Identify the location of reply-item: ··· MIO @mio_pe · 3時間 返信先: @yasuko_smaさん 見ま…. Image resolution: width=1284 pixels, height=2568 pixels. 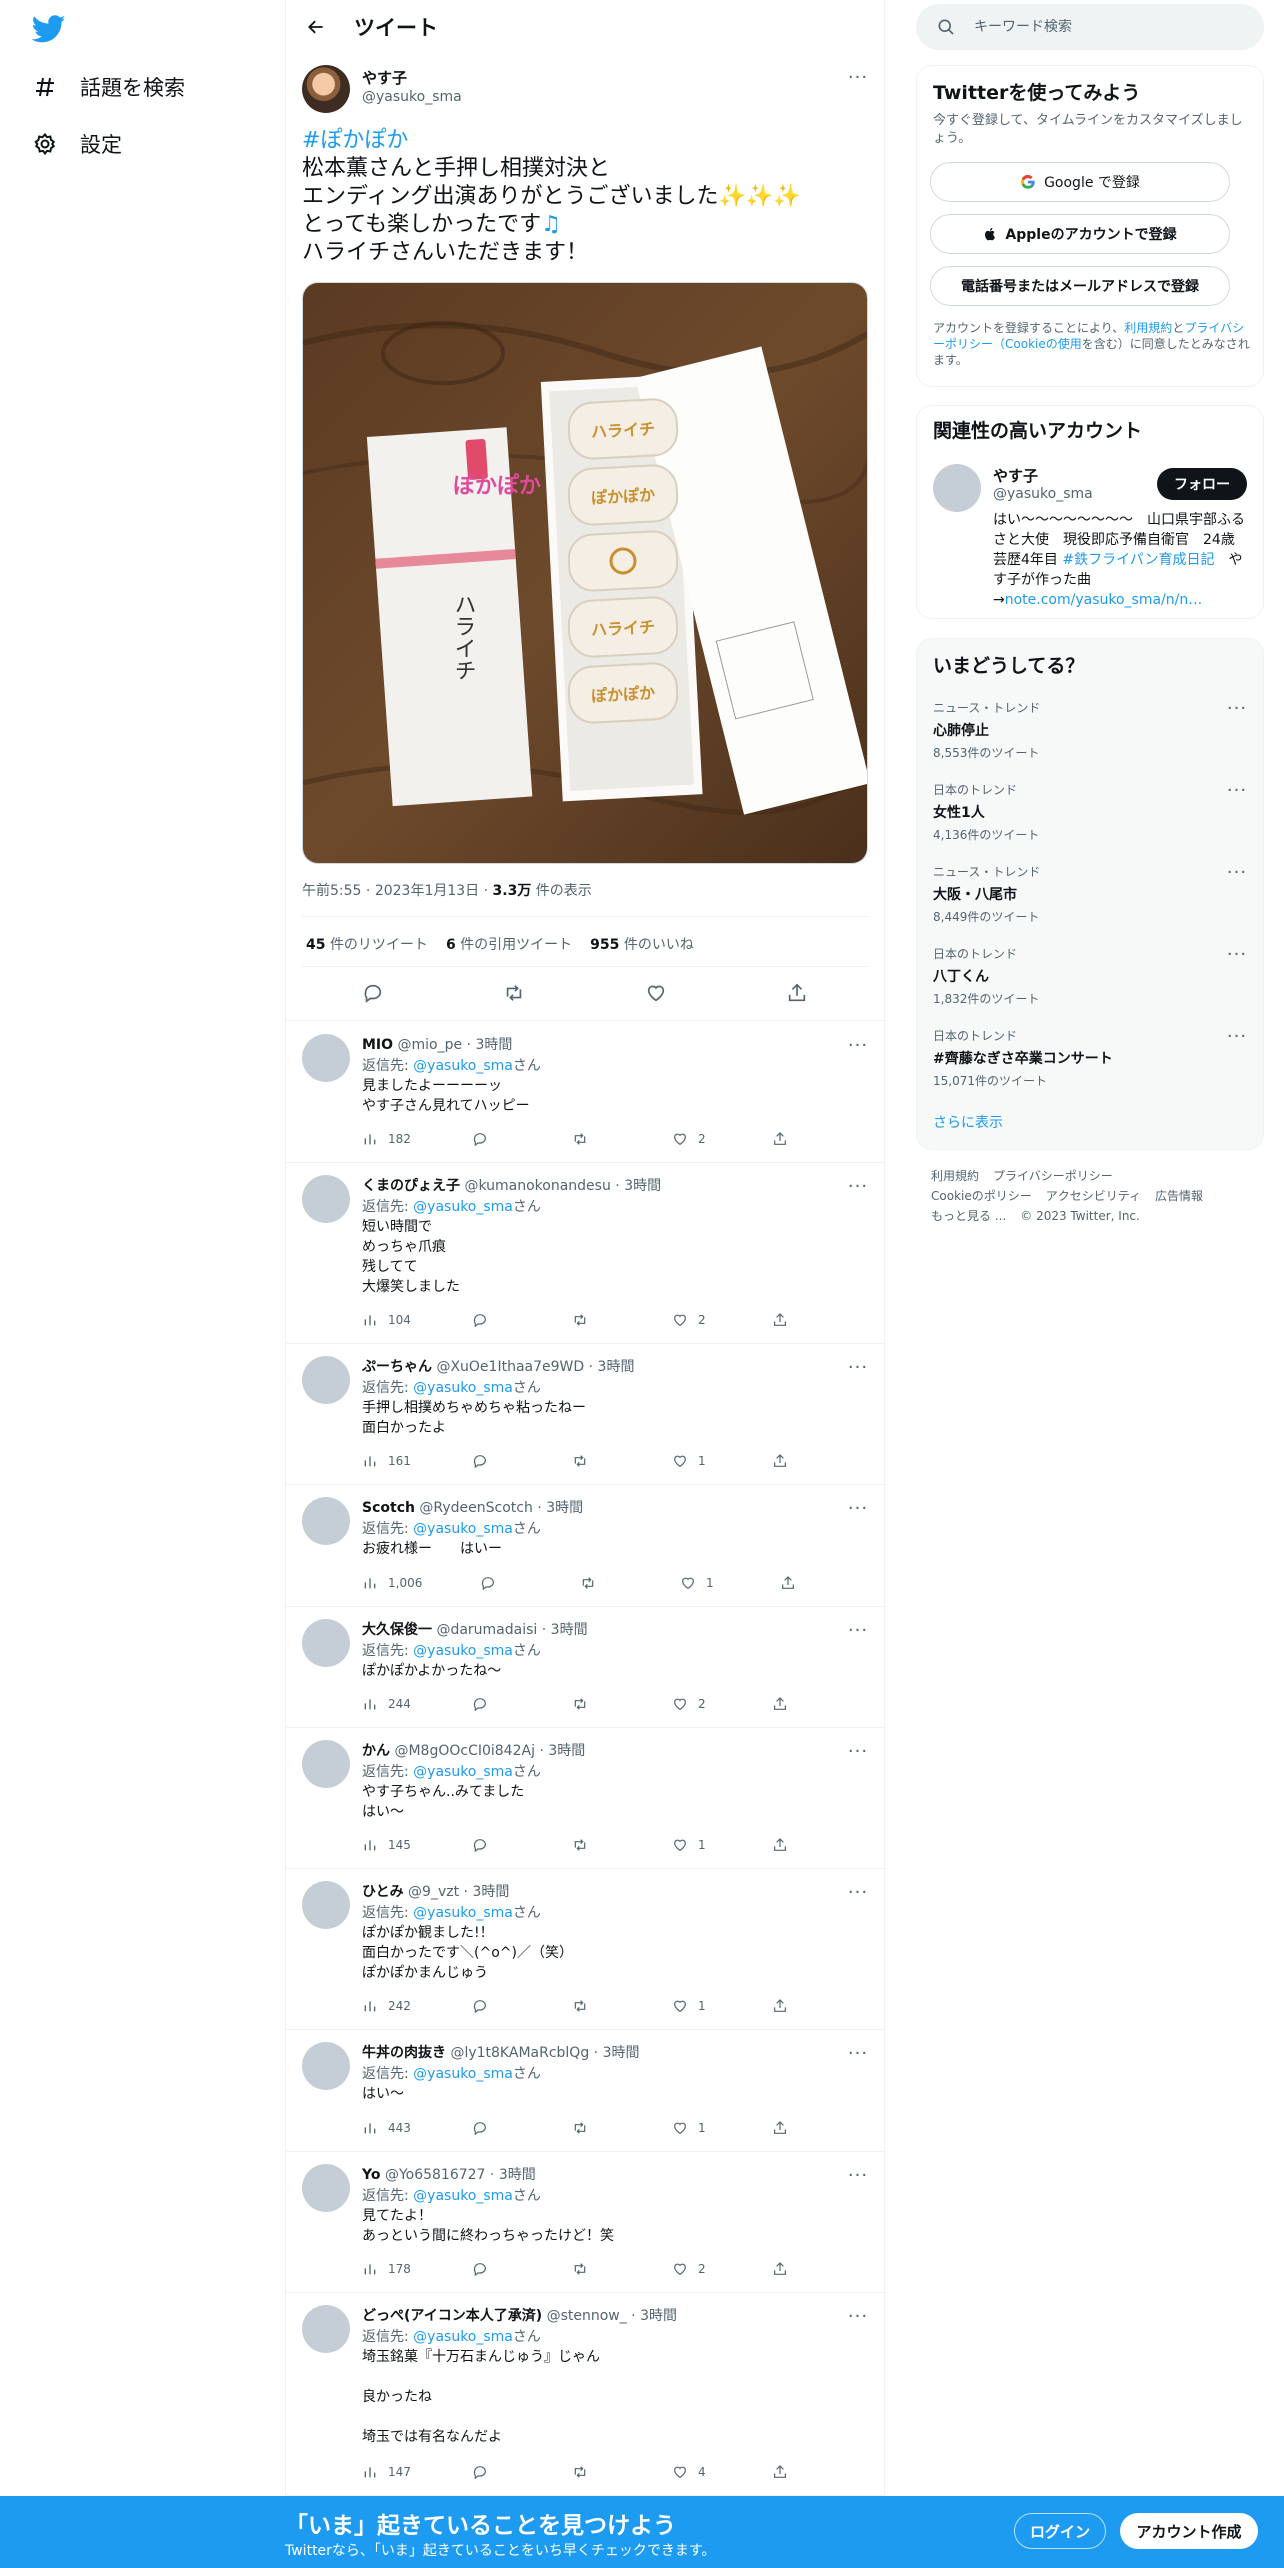
(586, 1092).